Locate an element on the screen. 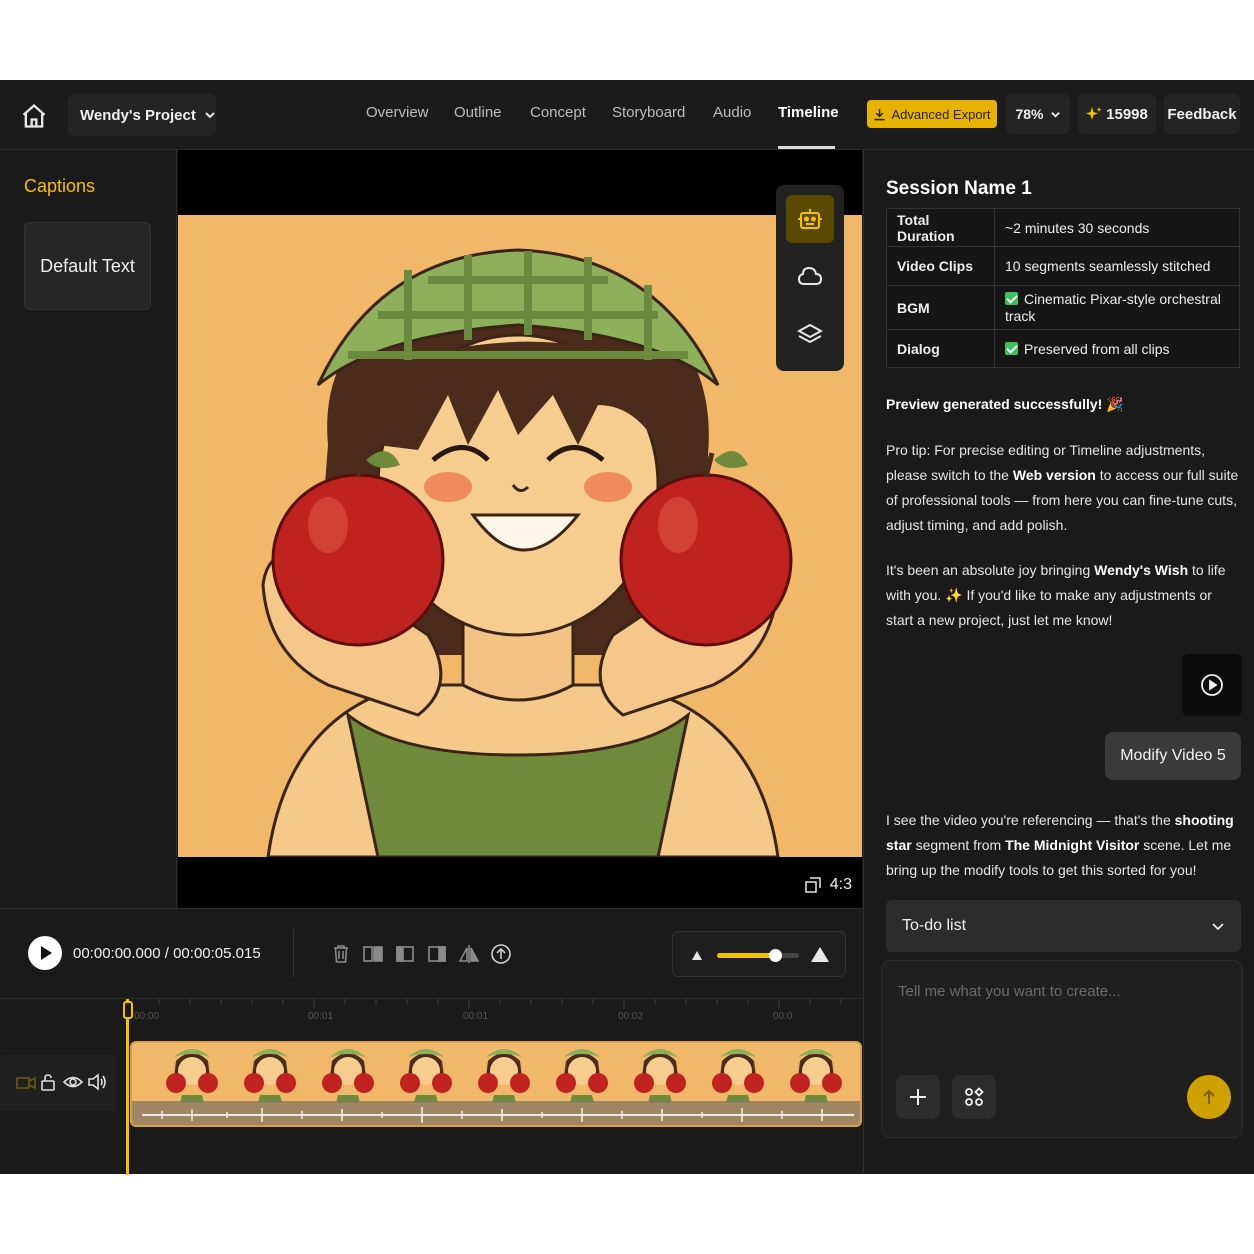 This screenshot has height=1254, width=1254. ai-assistant-tool is located at coordinates (810, 219).